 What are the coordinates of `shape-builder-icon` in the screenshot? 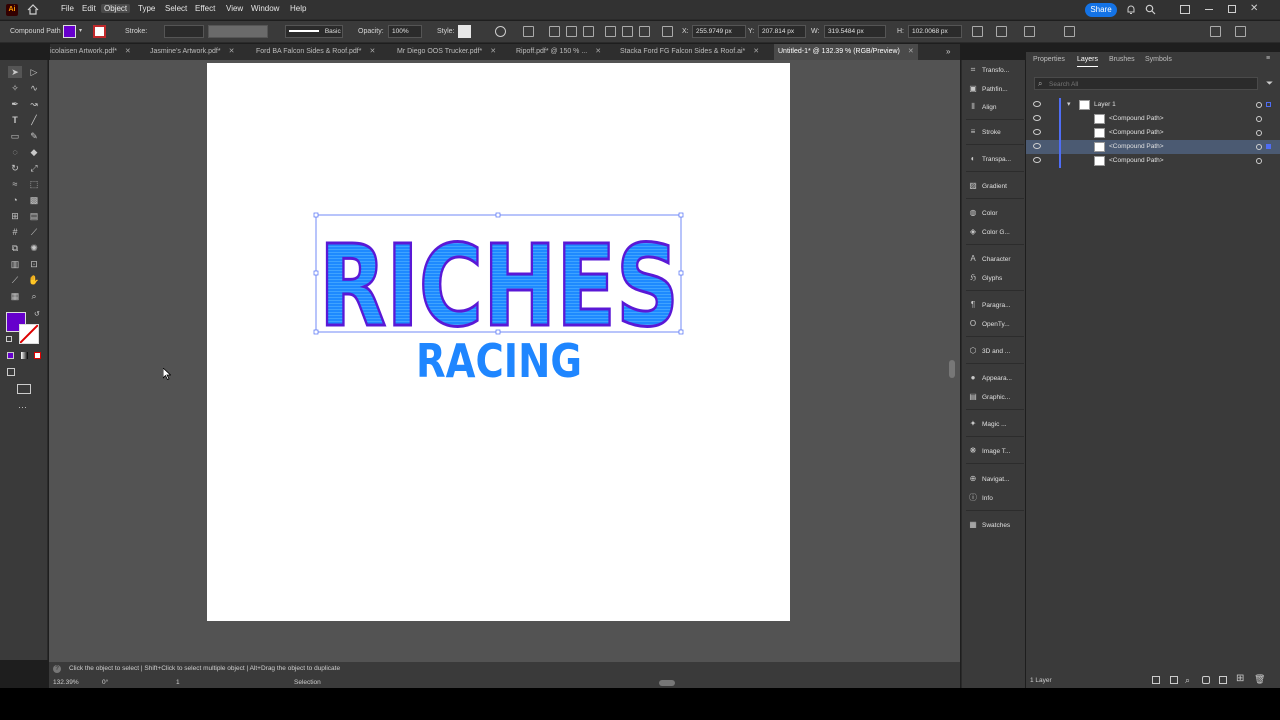 It's located at (1069, 31).